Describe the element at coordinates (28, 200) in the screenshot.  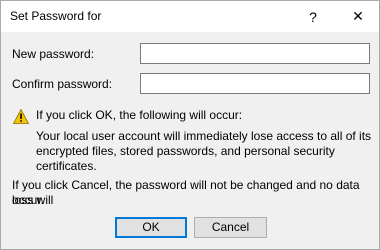
I see `cancel-note-line-2: occur.` at that location.